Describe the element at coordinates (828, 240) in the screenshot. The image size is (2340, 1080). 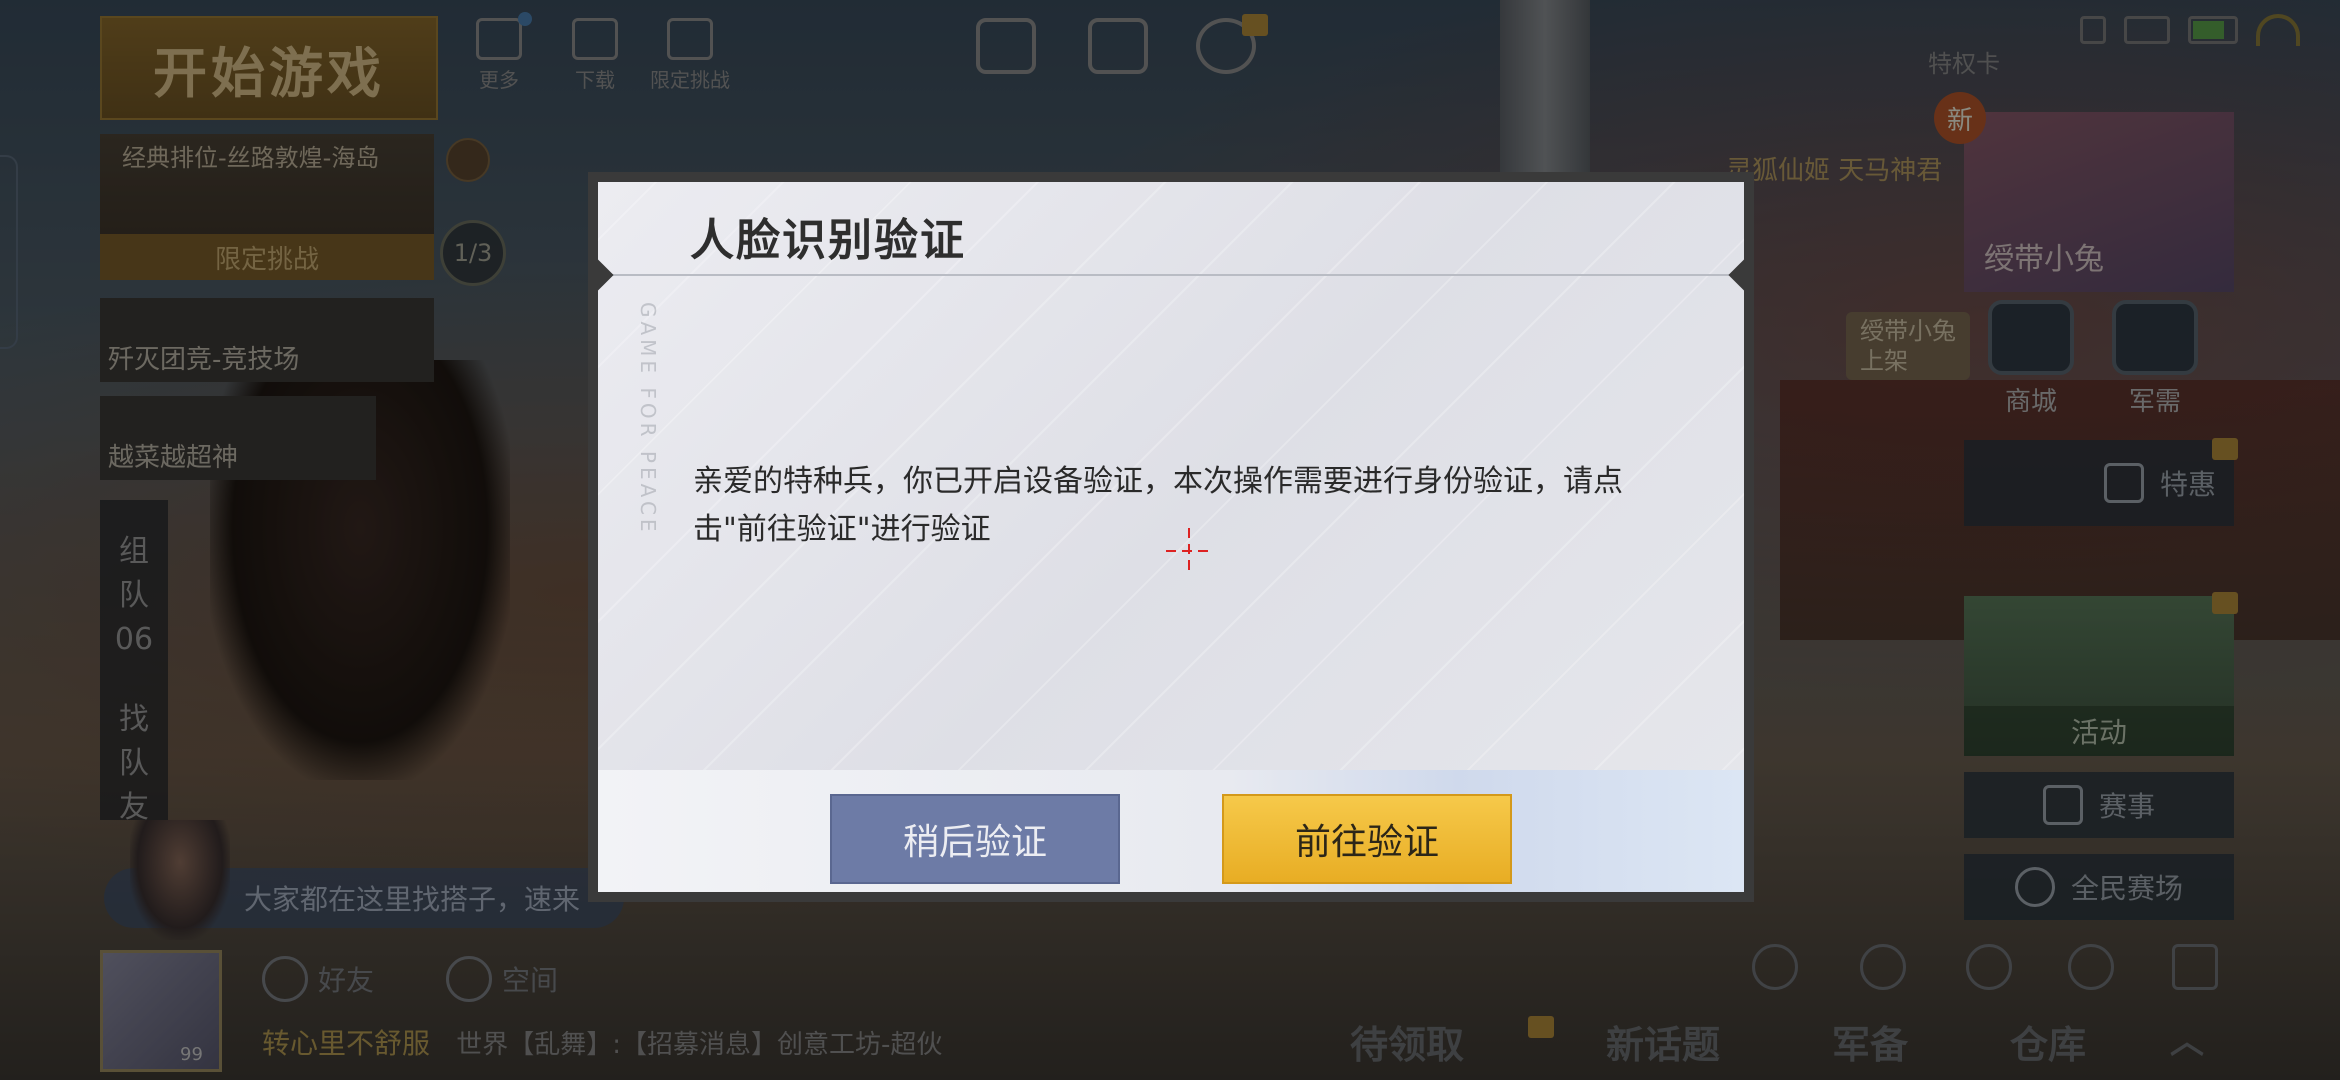
I see `dialog-title: 人脸识别验证` at that location.